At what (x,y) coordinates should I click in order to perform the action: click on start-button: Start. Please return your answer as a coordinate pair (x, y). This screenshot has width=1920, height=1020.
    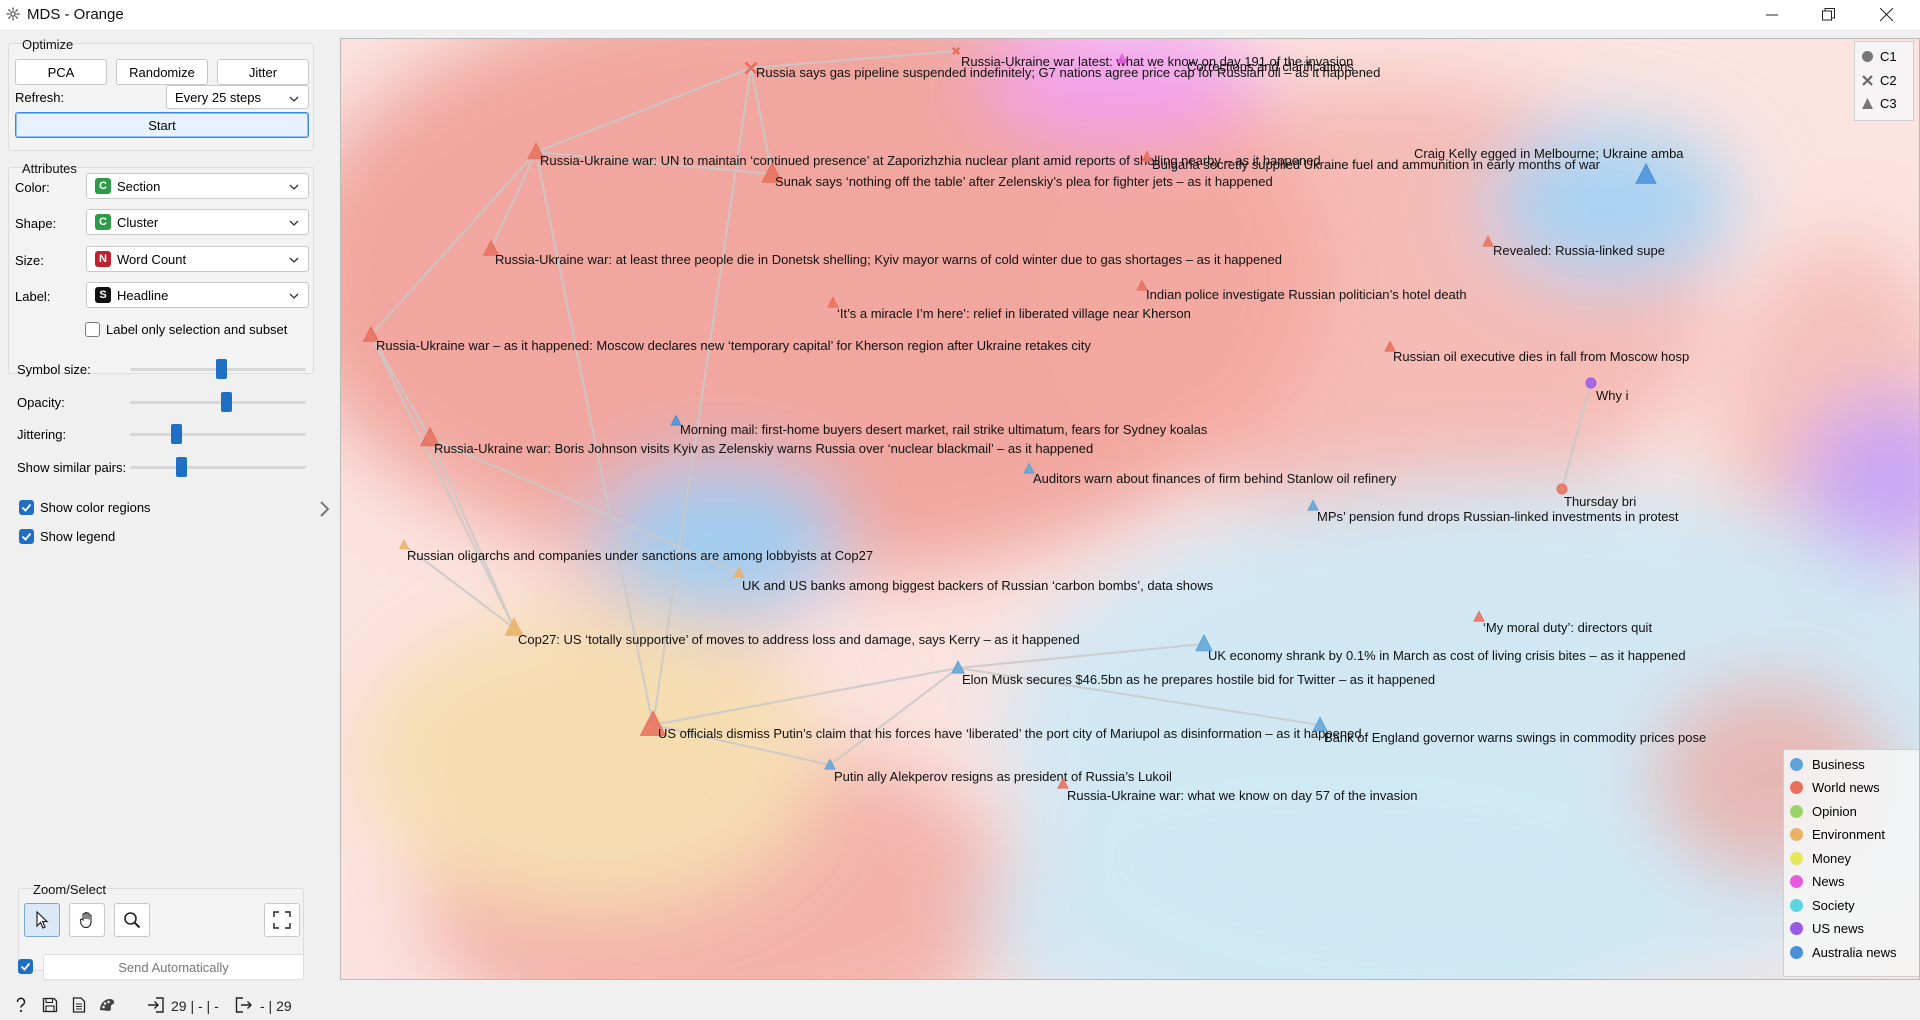
    Looking at the image, I should click on (162, 125).